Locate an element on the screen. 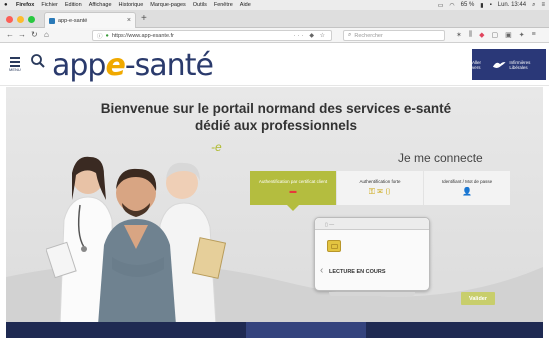 This screenshot has height=338, width=549. card-chip-icon is located at coordinates (334, 246).